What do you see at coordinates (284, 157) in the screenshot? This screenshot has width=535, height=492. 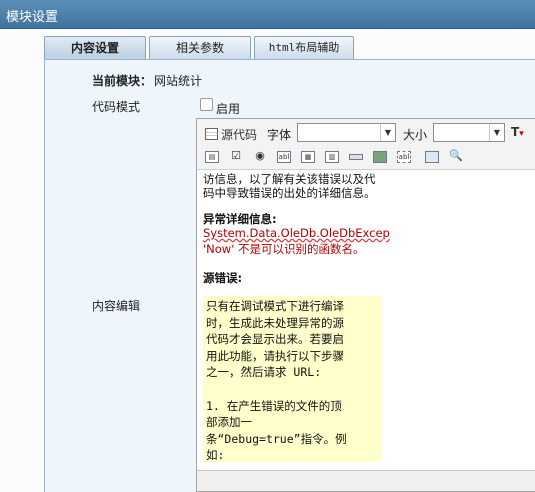 I see `textfield-icon: abl` at bounding box center [284, 157].